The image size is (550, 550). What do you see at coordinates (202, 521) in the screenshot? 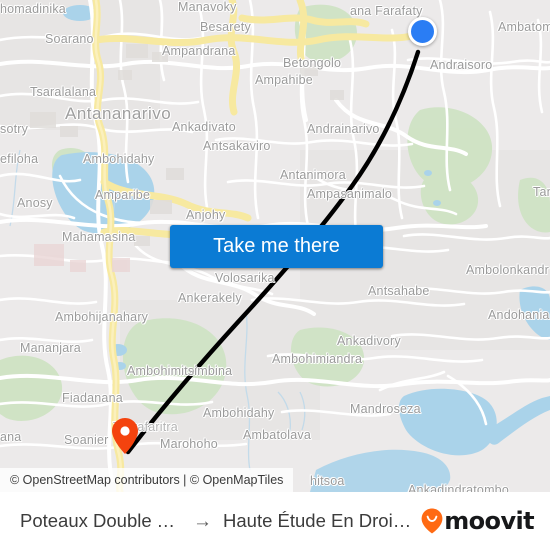
I see `arrow-right-icon: →` at bounding box center [202, 521].